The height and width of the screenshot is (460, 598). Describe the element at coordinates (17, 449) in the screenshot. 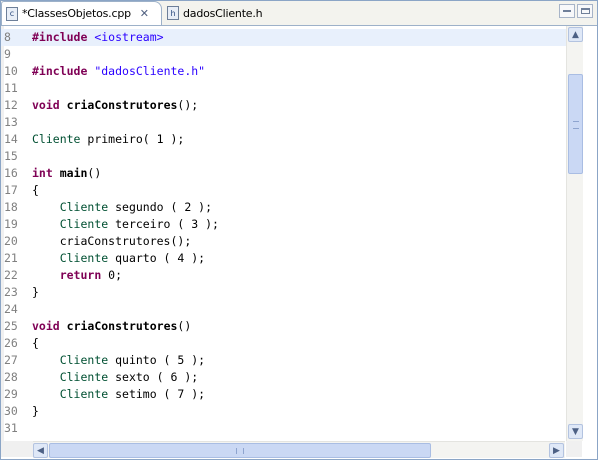

I see `hscroll-gutter` at that location.